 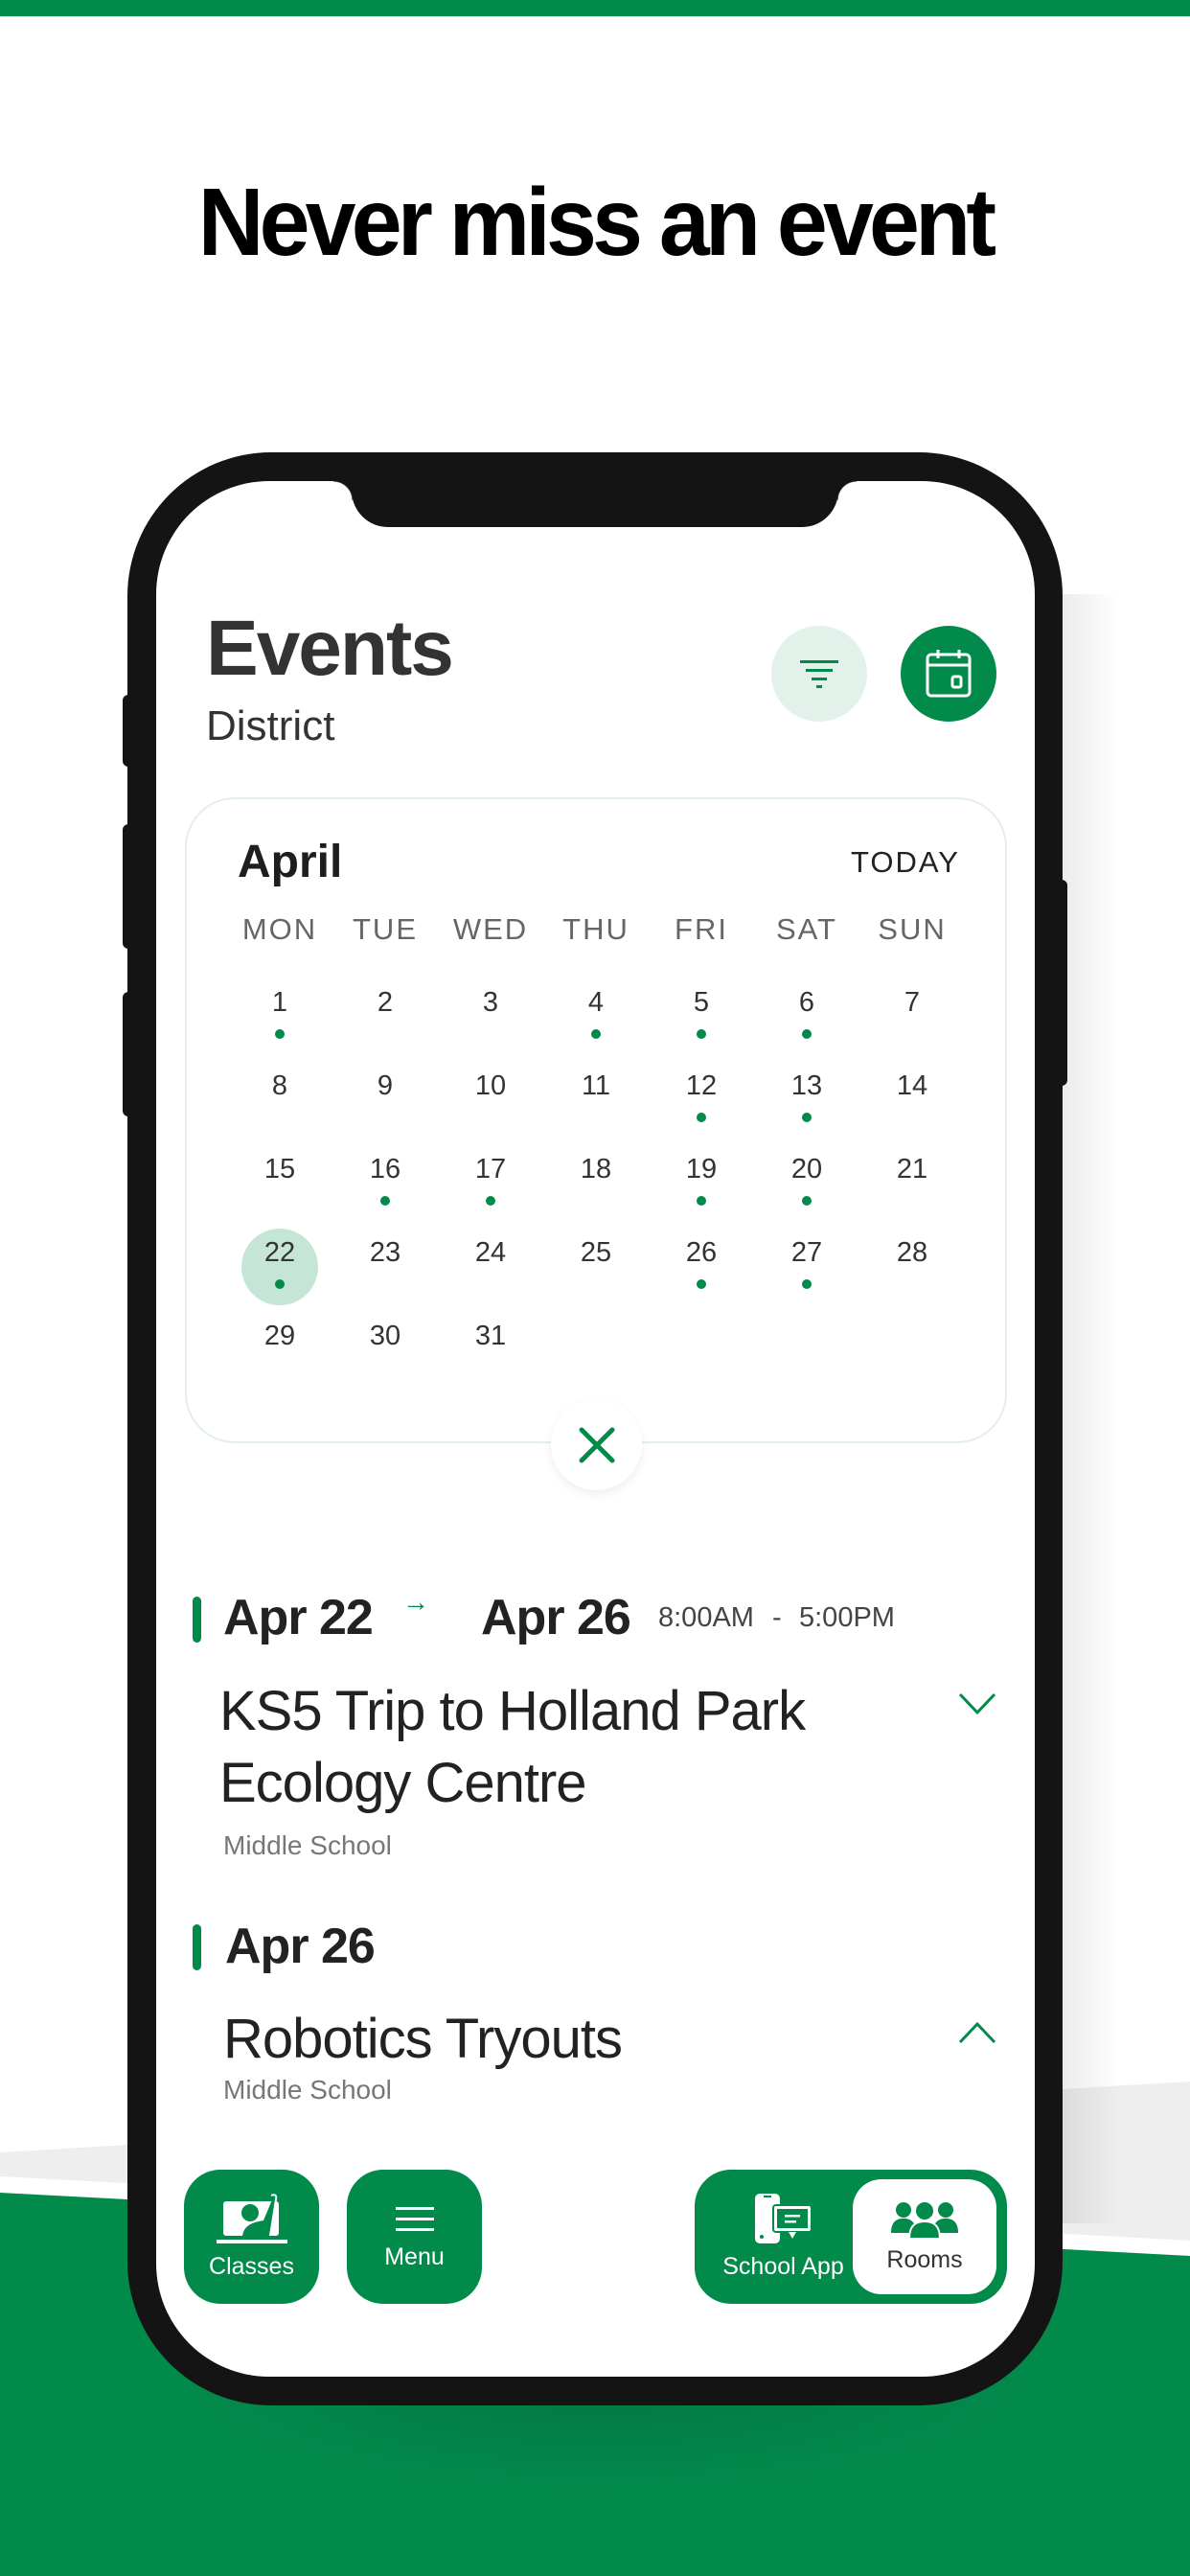 I want to click on event-title-line: Ecology Centre, so click(x=403, y=1783).